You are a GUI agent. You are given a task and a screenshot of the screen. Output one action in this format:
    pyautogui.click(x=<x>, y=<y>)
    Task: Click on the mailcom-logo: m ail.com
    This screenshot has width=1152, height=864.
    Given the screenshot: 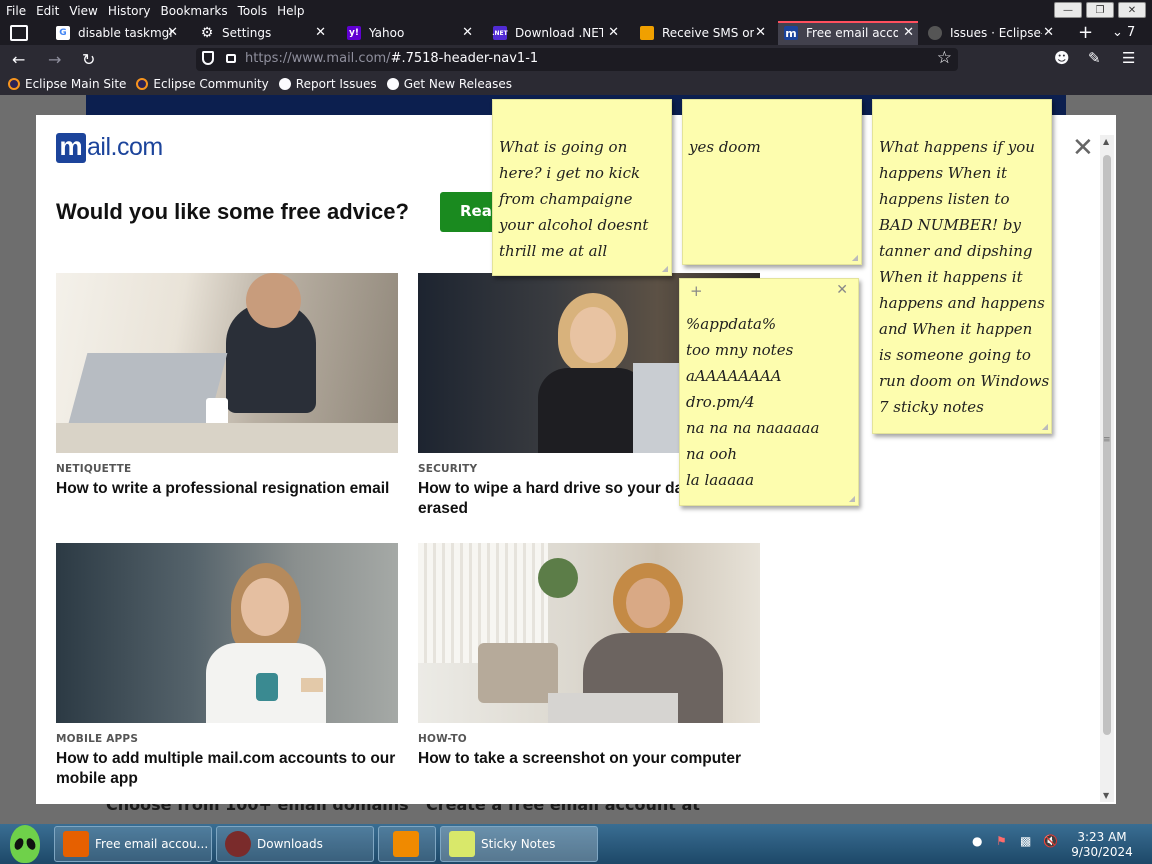 What is the action you would take?
    pyautogui.click(x=112, y=148)
    